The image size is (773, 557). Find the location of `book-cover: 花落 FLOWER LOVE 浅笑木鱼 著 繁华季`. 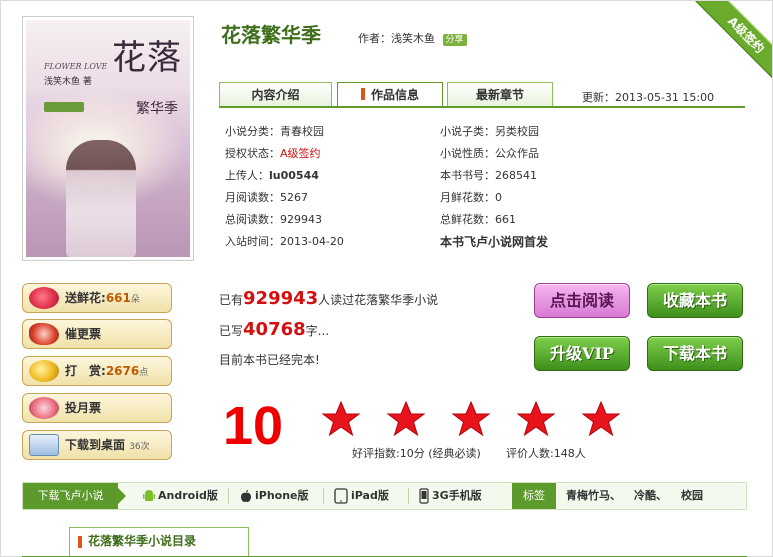

book-cover: 花落 FLOWER LOVE 浅笑木鱼 著 繁华季 is located at coordinates (108, 138).